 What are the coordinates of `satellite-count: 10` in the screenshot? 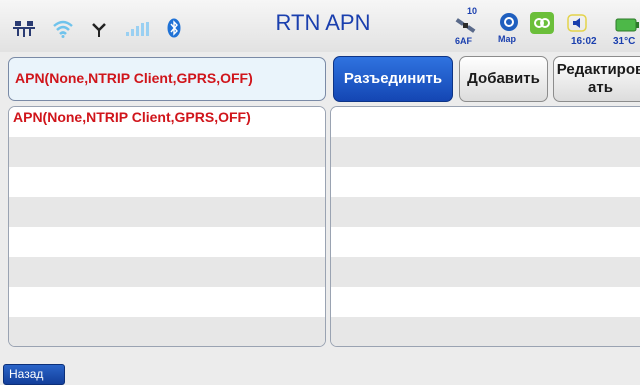 It's located at (472, 11).